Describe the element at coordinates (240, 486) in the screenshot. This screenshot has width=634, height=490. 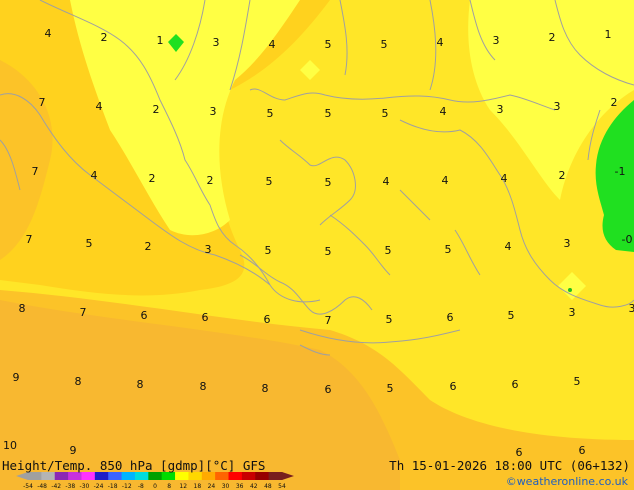
I see `scale-tick-label: 36` at that location.